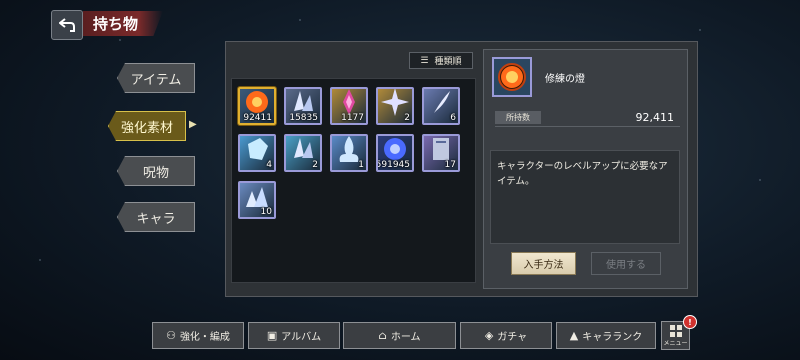 This screenshot has height=360, width=800. I want to click on item-count: 591945, so click(393, 165).